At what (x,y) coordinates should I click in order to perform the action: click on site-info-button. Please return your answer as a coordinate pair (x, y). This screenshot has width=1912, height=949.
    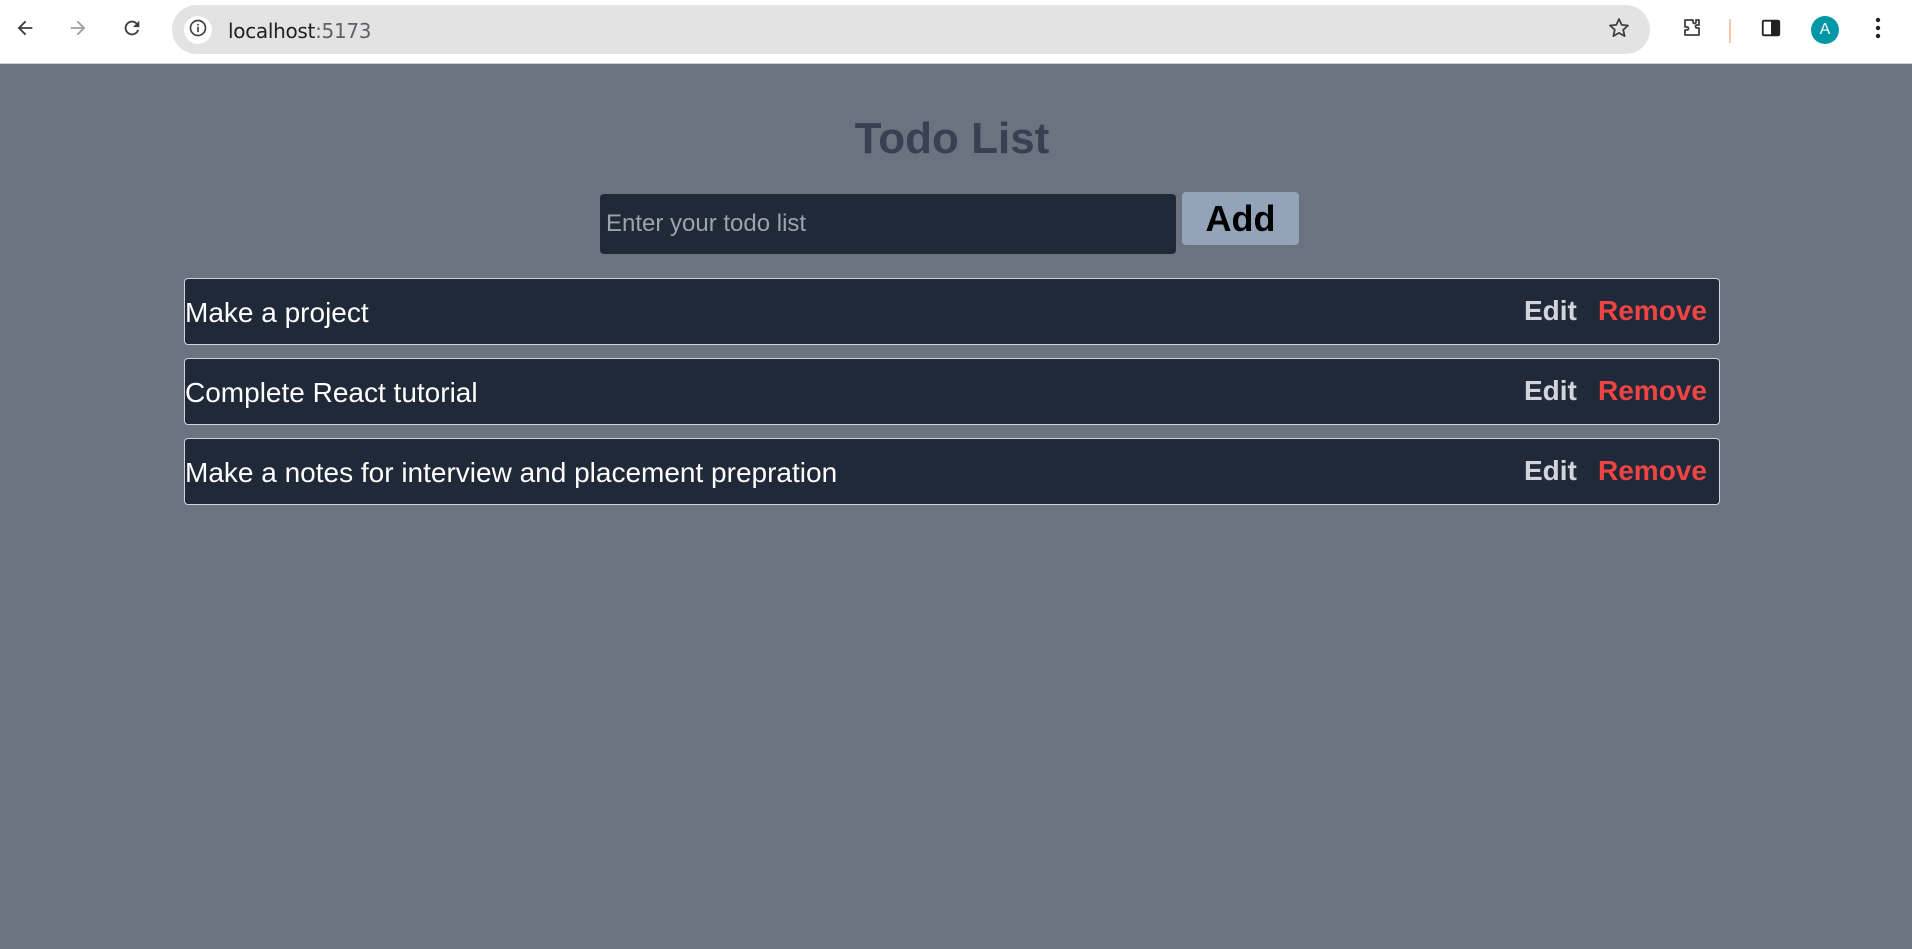
    Looking at the image, I should click on (198, 30).